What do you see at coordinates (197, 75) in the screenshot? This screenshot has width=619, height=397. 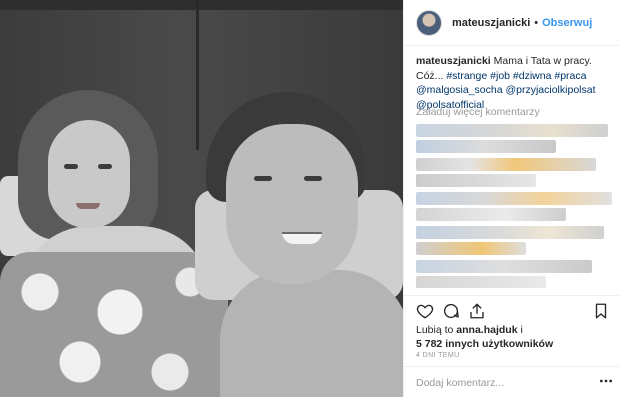 I see `headboard-seam` at bounding box center [197, 75].